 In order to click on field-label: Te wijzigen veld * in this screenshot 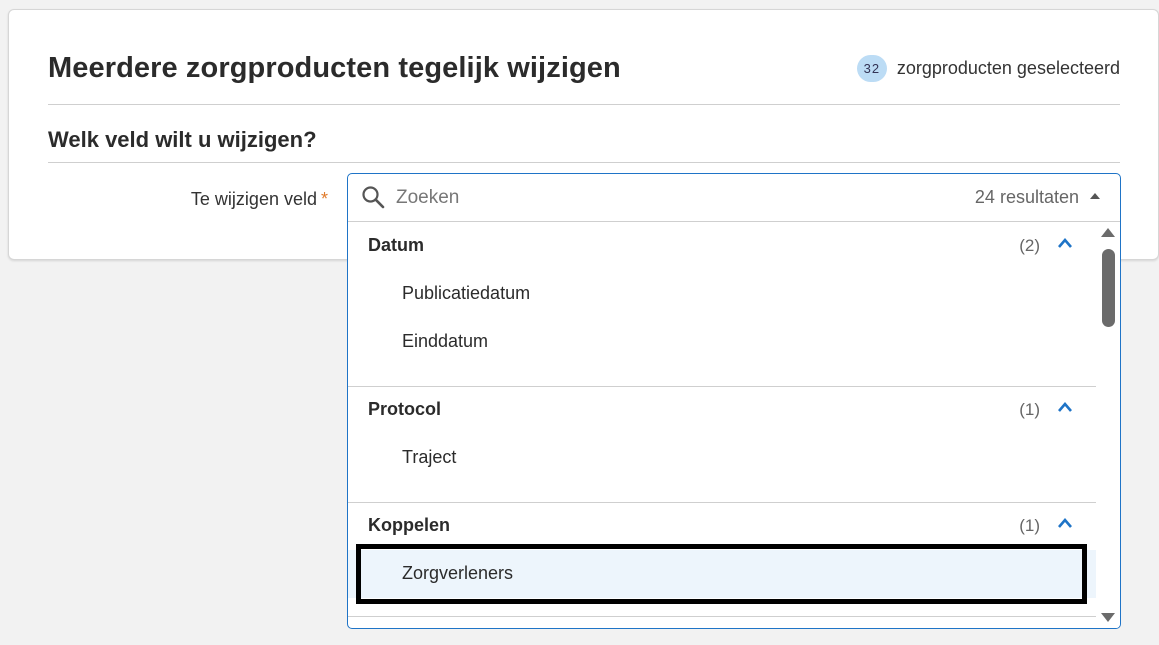, I will do `click(259, 199)`.